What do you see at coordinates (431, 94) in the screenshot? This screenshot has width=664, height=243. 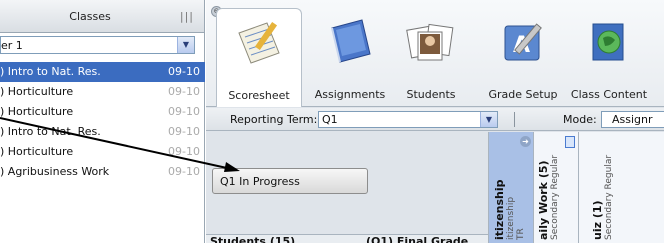 I see `tab-label: Students` at bounding box center [431, 94].